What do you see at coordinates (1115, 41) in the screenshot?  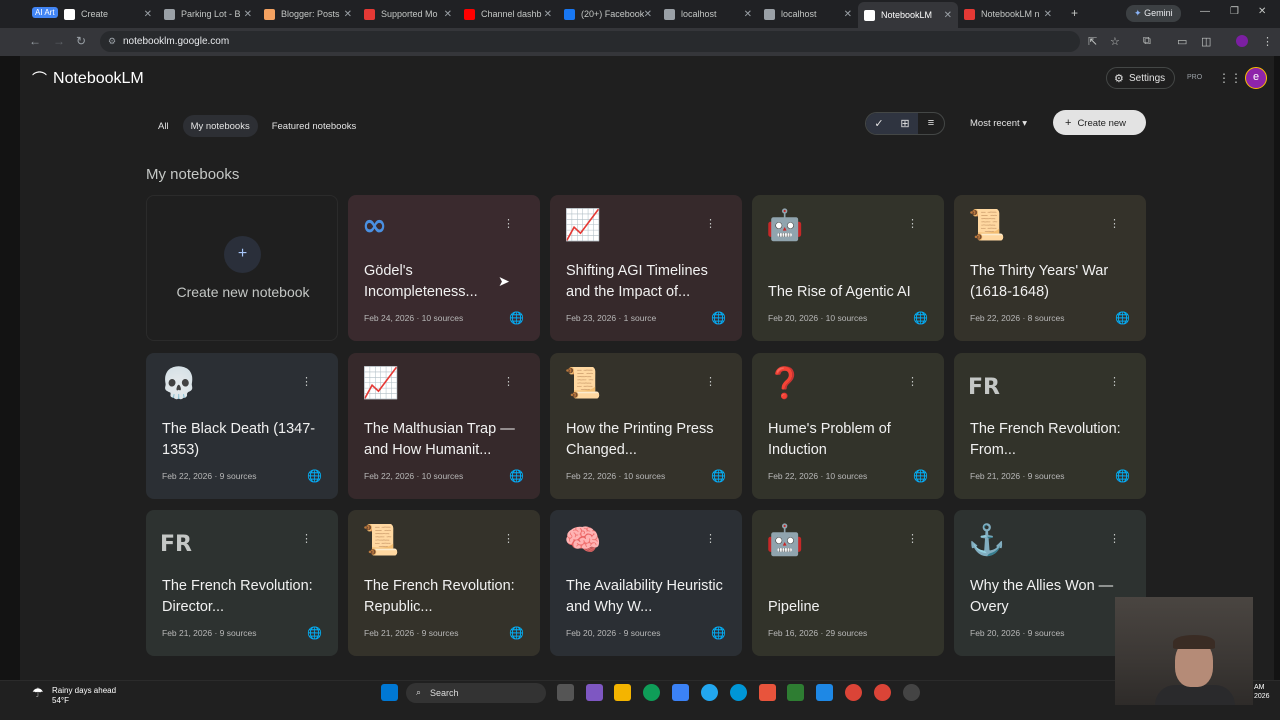 I see `bookmark-star-icon: ☆` at bounding box center [1115, 41].